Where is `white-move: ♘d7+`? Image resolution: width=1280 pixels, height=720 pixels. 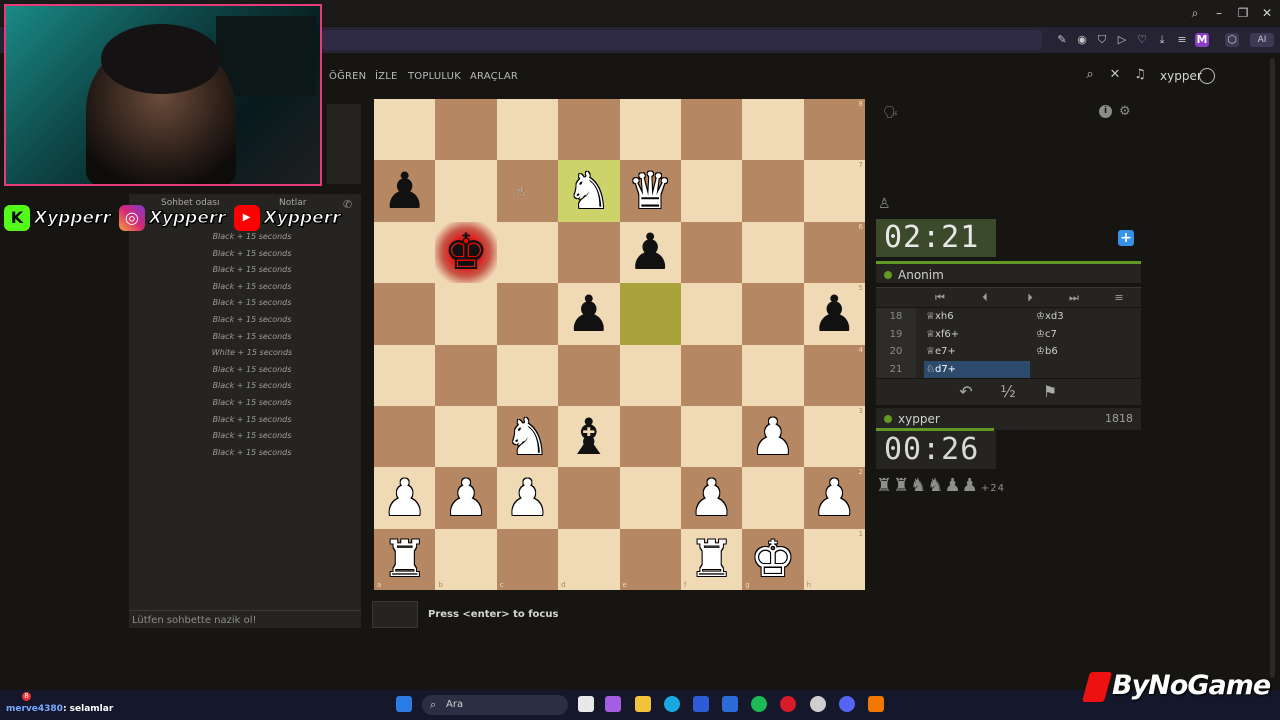 white-move: ♘d7+ is located at coordinates (977, 369).